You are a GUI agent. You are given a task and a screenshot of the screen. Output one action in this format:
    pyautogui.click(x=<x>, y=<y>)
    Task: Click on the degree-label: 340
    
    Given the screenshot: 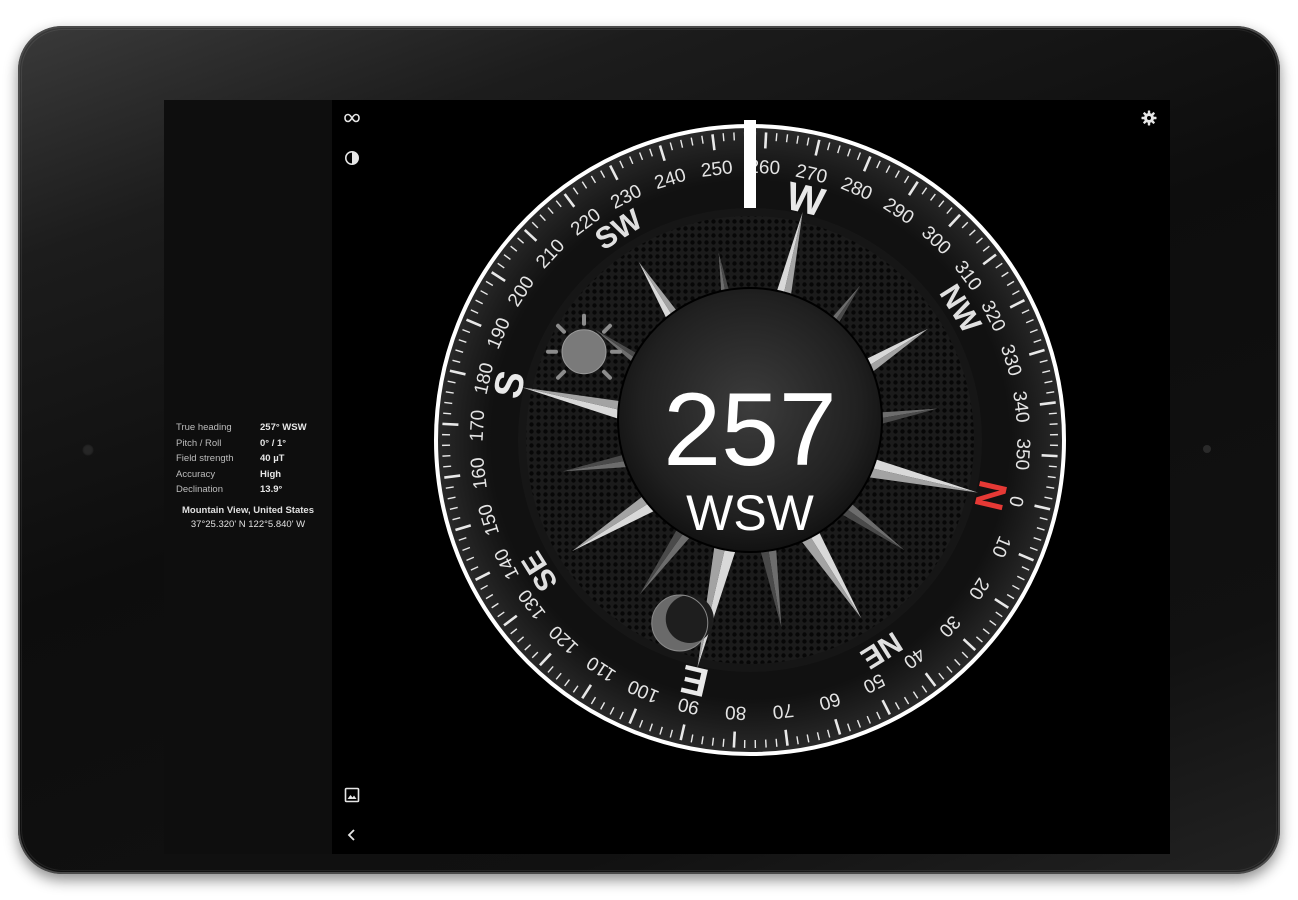 What is the action you would take?
    pyautogui.click(x=1020, y=407)
    